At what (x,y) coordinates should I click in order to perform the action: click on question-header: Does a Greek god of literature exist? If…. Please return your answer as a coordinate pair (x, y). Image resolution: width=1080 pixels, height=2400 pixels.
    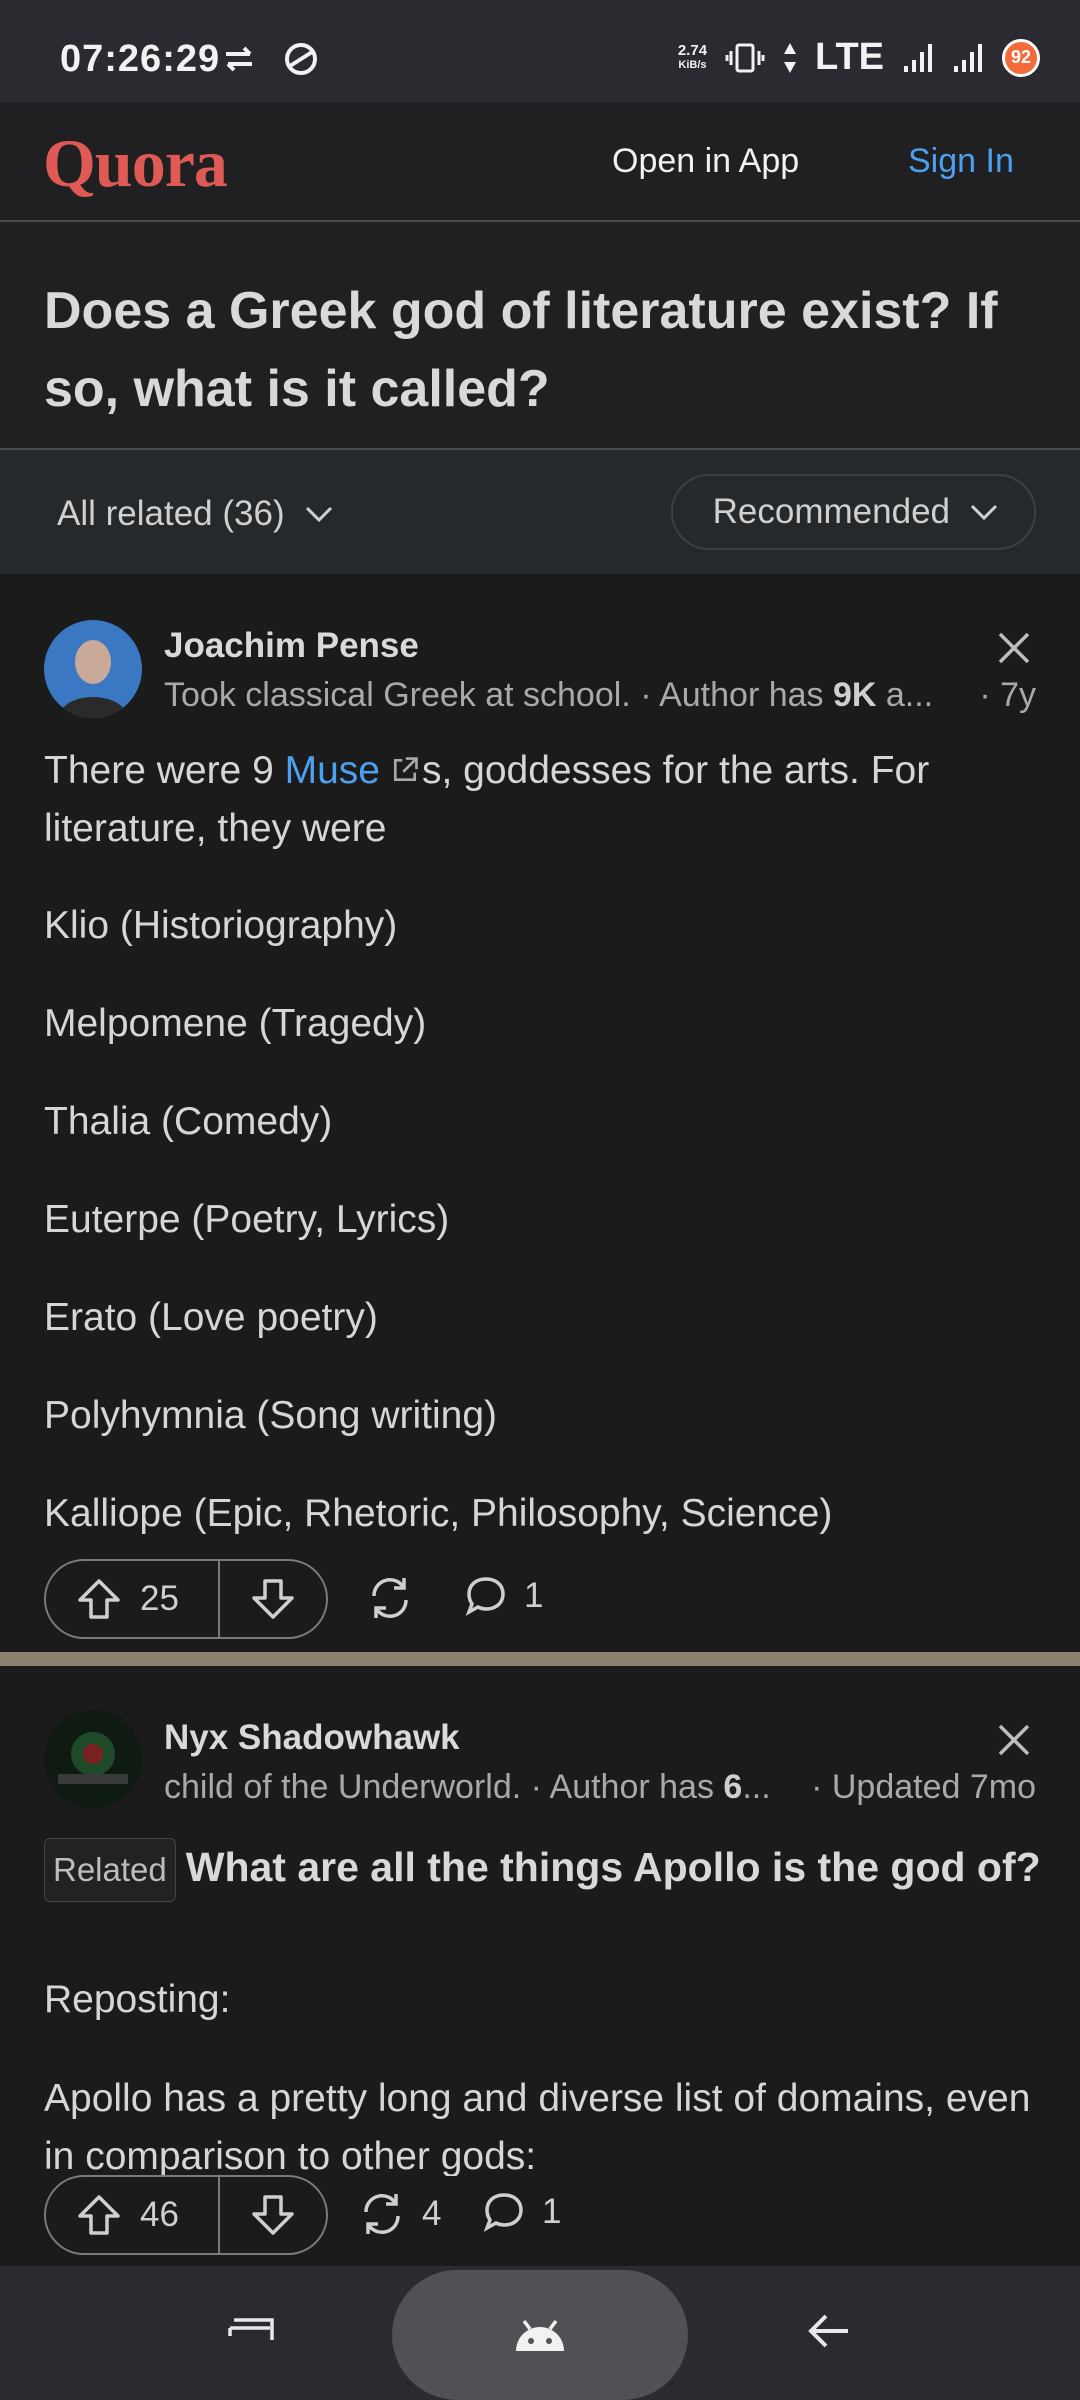
    Looking at the image, I should click on (540, 336).